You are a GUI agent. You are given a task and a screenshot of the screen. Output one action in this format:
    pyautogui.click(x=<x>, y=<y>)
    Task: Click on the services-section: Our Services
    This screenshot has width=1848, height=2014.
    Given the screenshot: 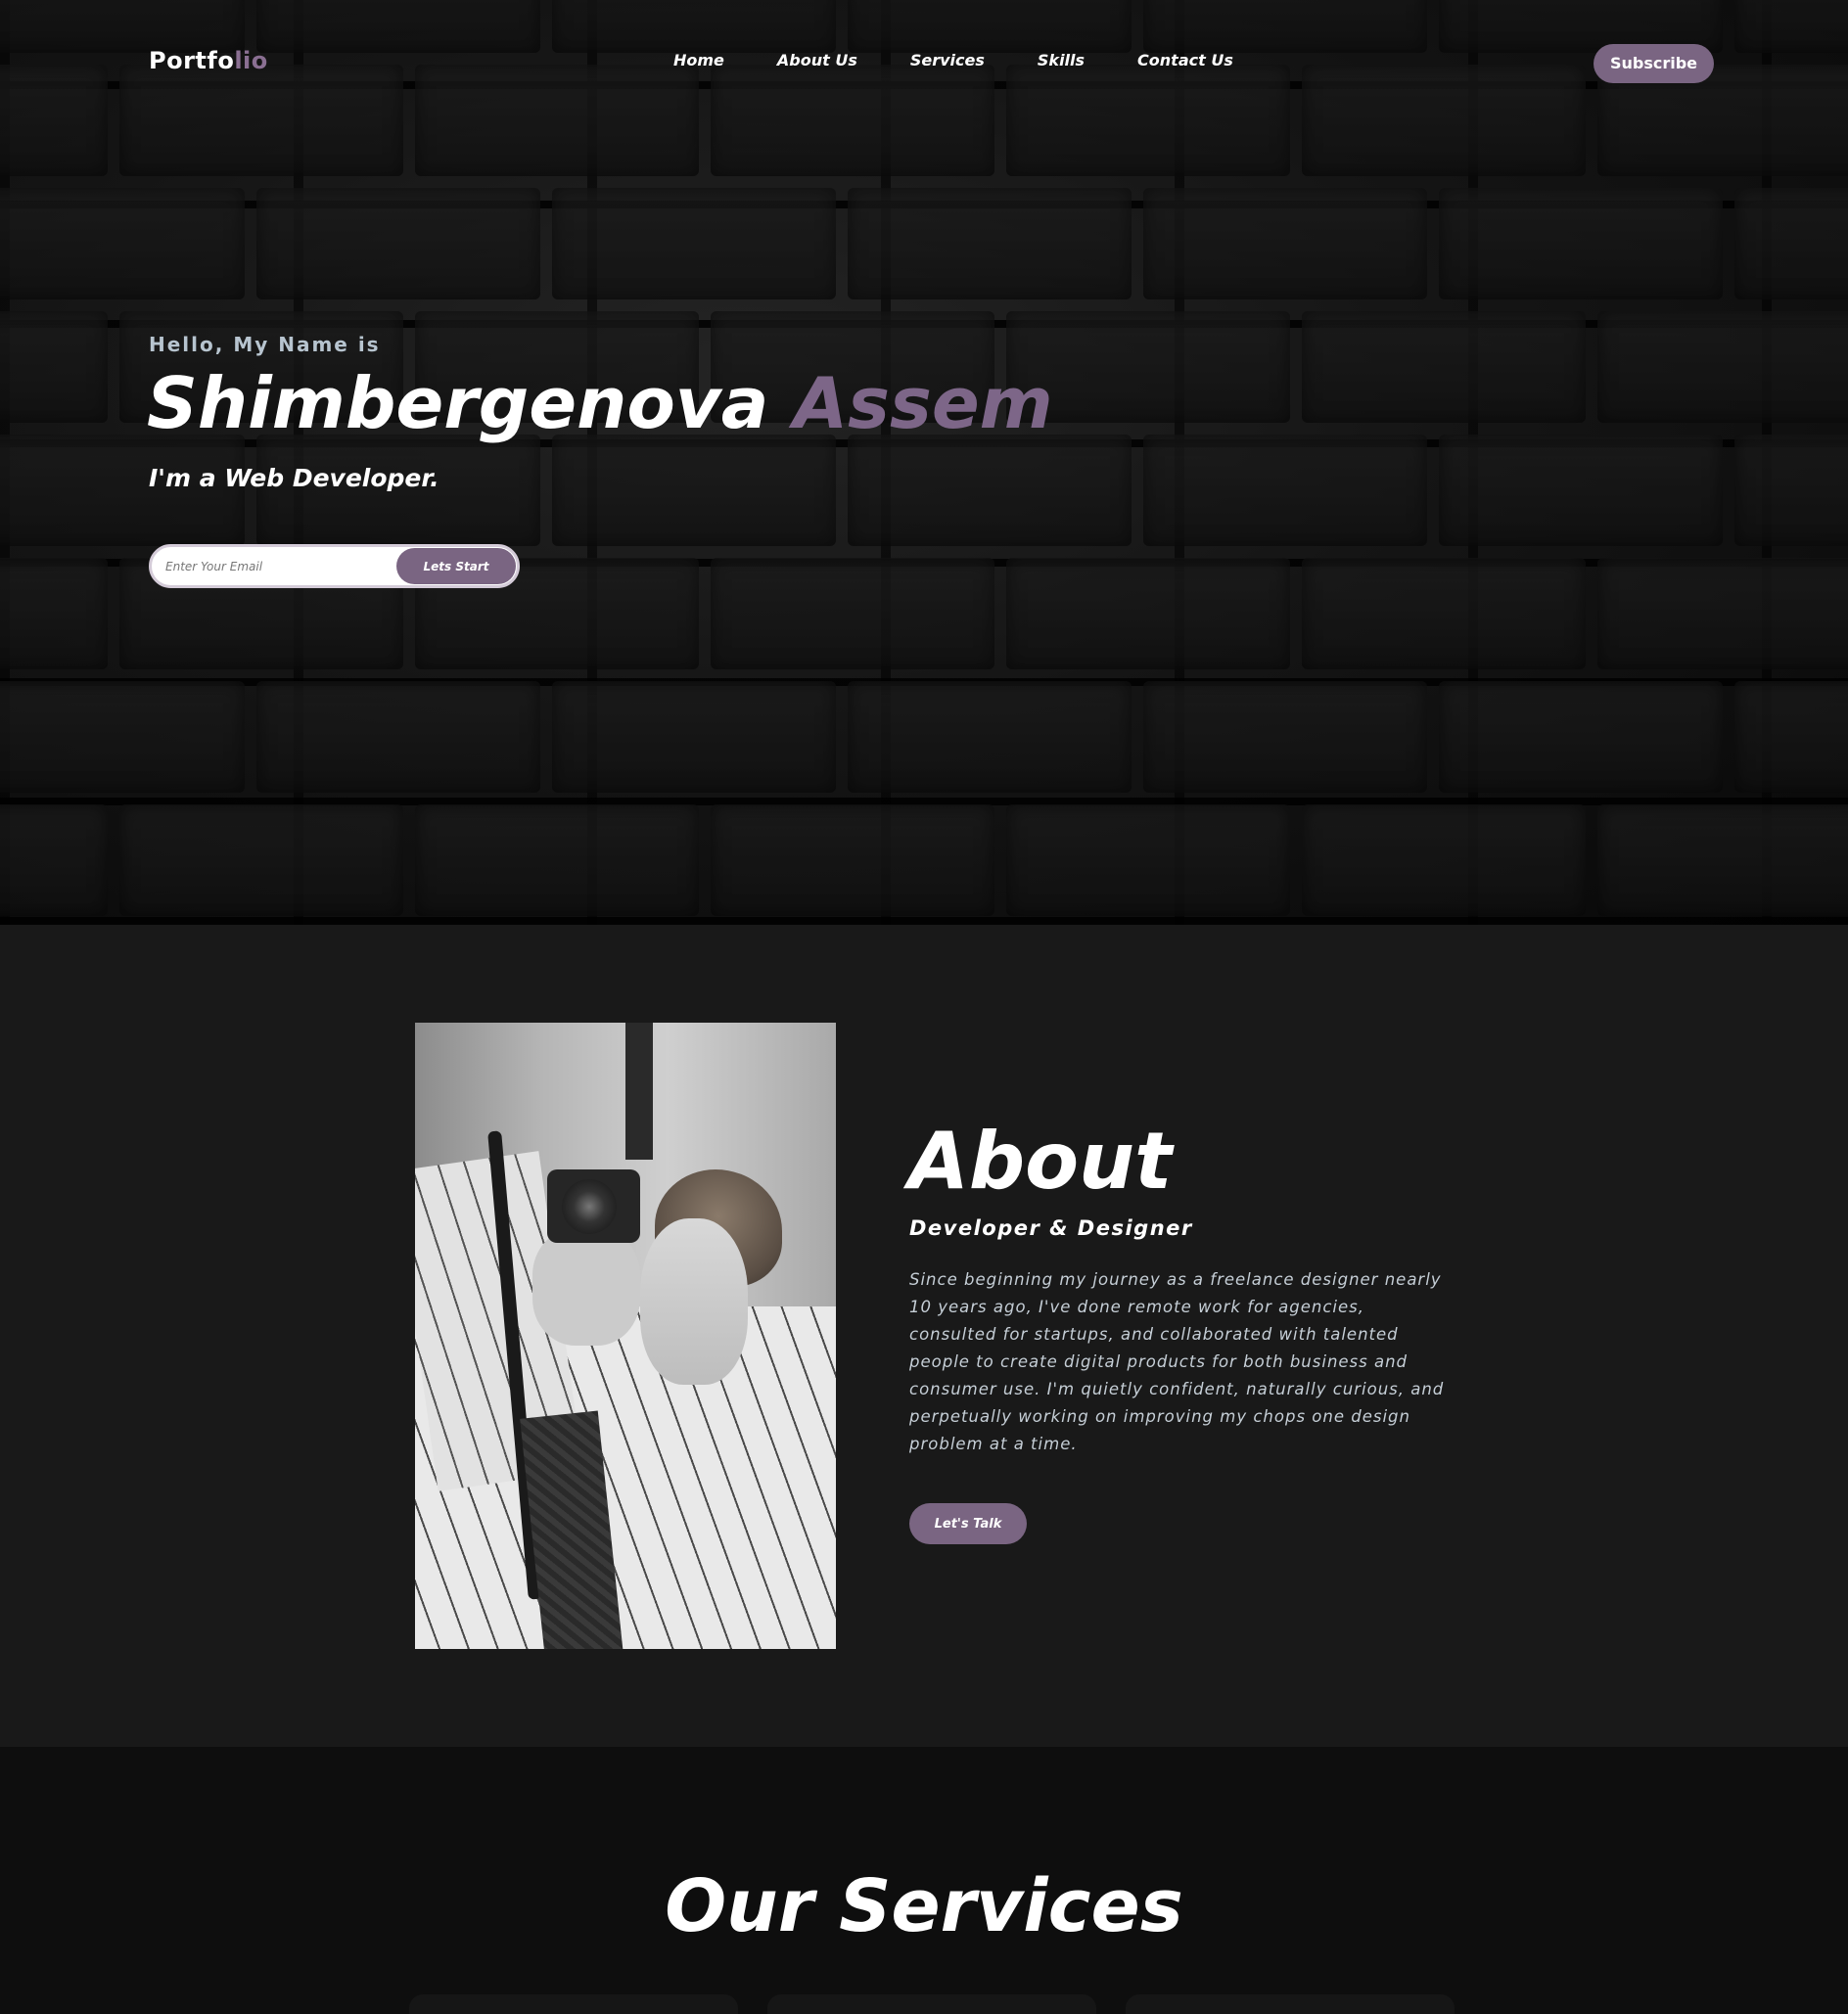 What is the action you would take?
    pyautogui.click(x=924, y=1880)
    